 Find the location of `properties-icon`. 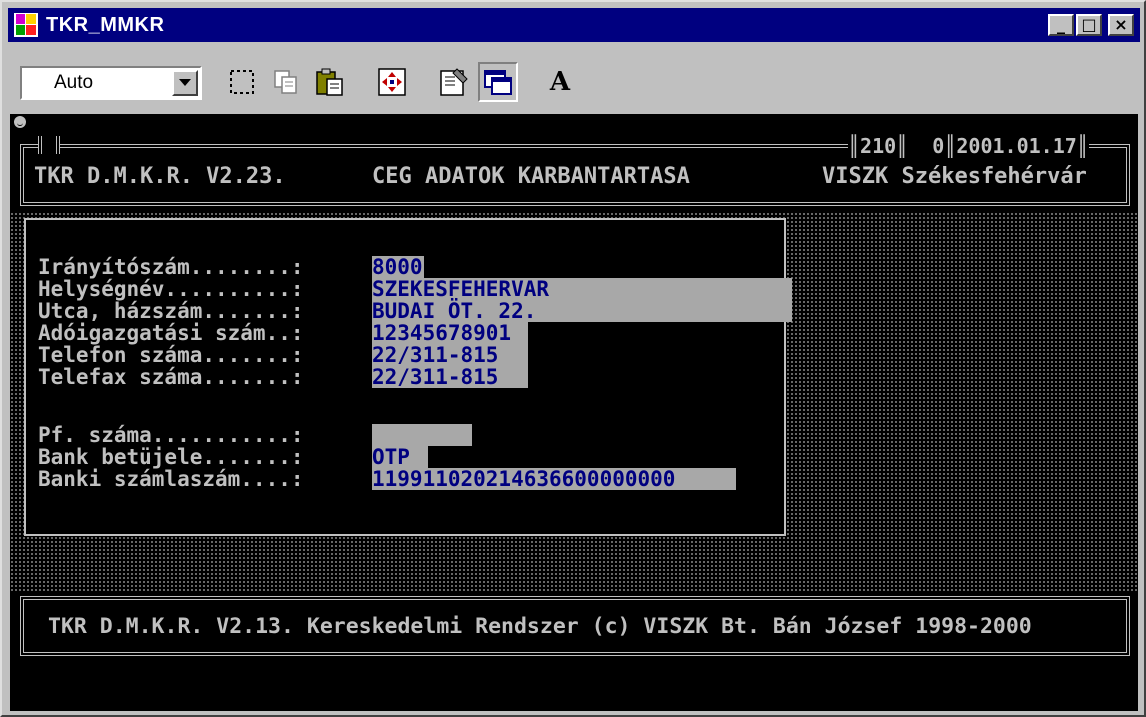

properties-icon is located at coordinates (454, 82).